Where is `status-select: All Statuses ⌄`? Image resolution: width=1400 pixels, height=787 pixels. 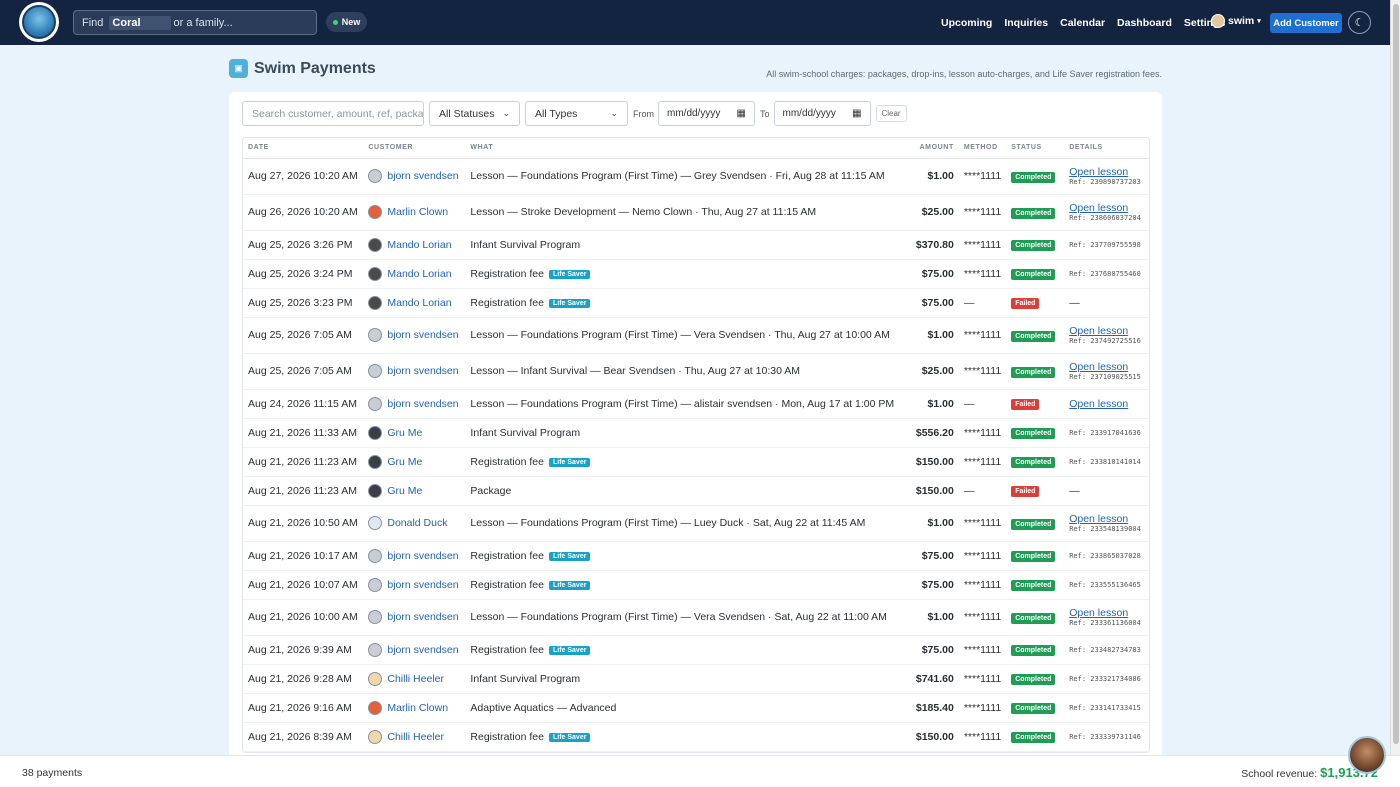 status-select: All Statuses ⌄ is located at coordinates (474, 113).